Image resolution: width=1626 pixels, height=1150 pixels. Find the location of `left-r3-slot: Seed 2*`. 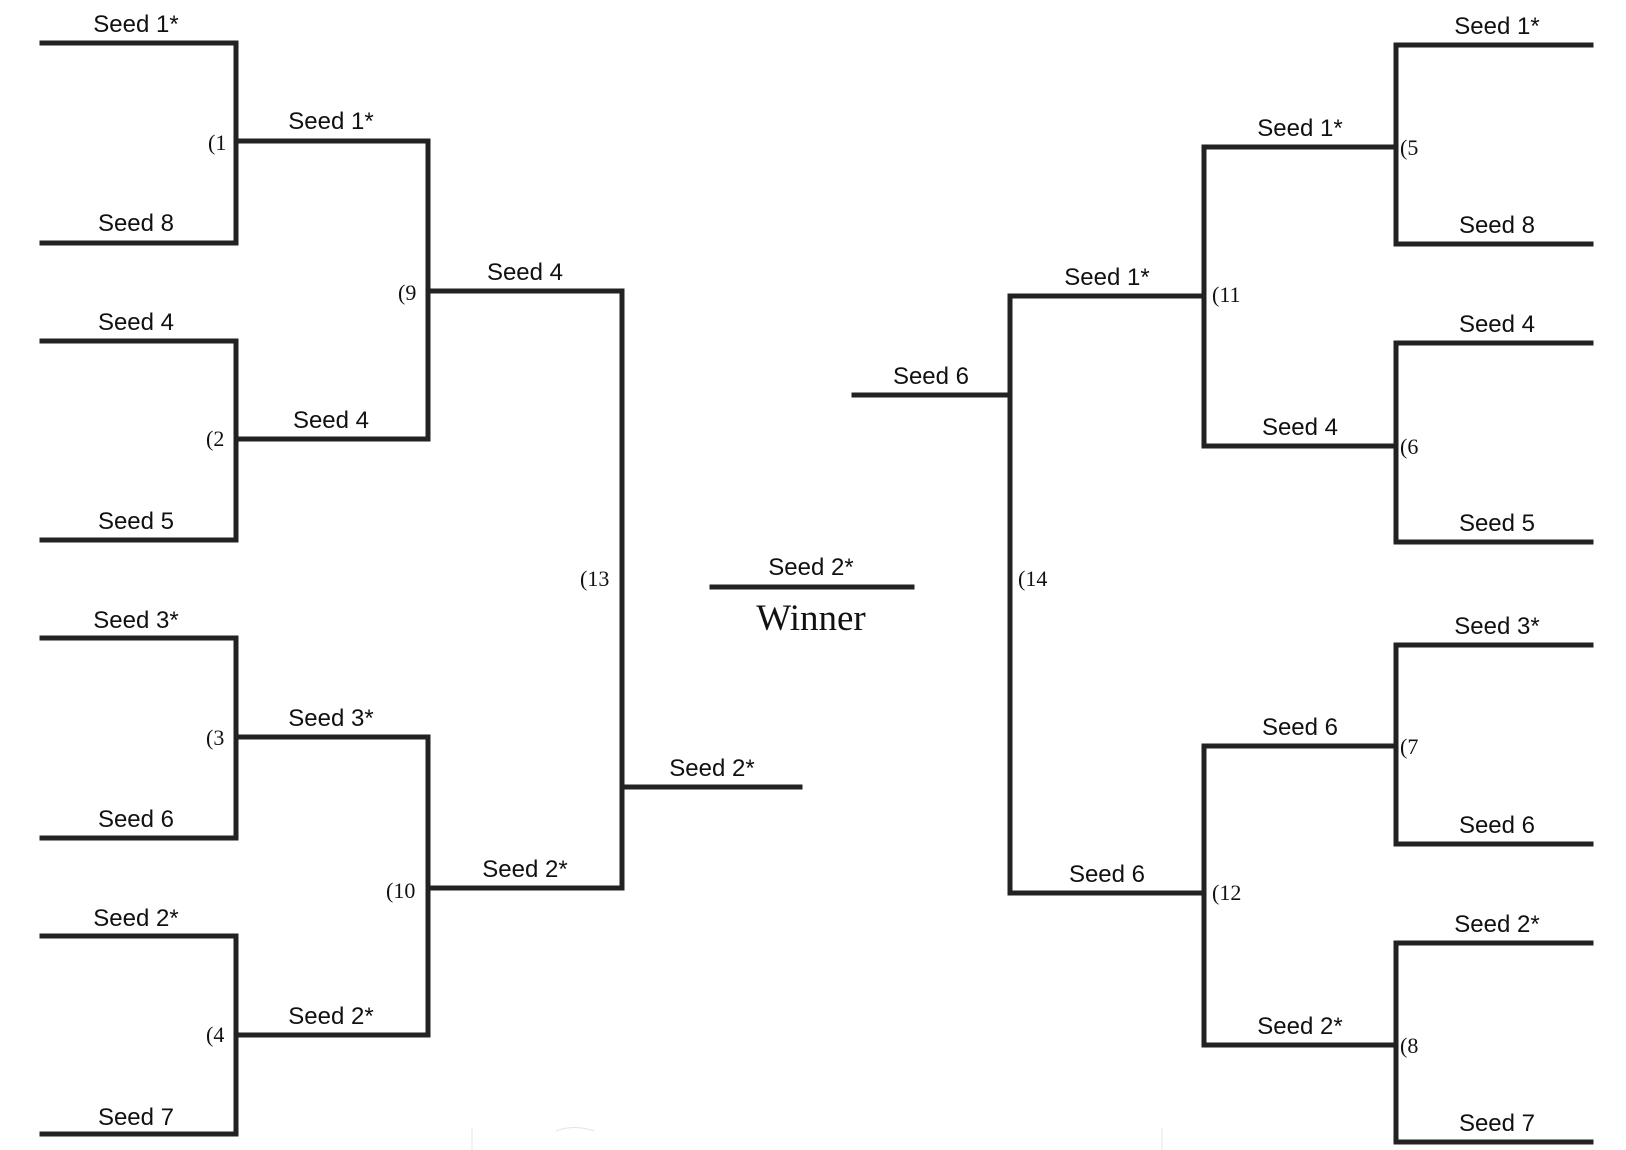

left-r3-slot: Seed 2* is located at coordinates (524, 869).